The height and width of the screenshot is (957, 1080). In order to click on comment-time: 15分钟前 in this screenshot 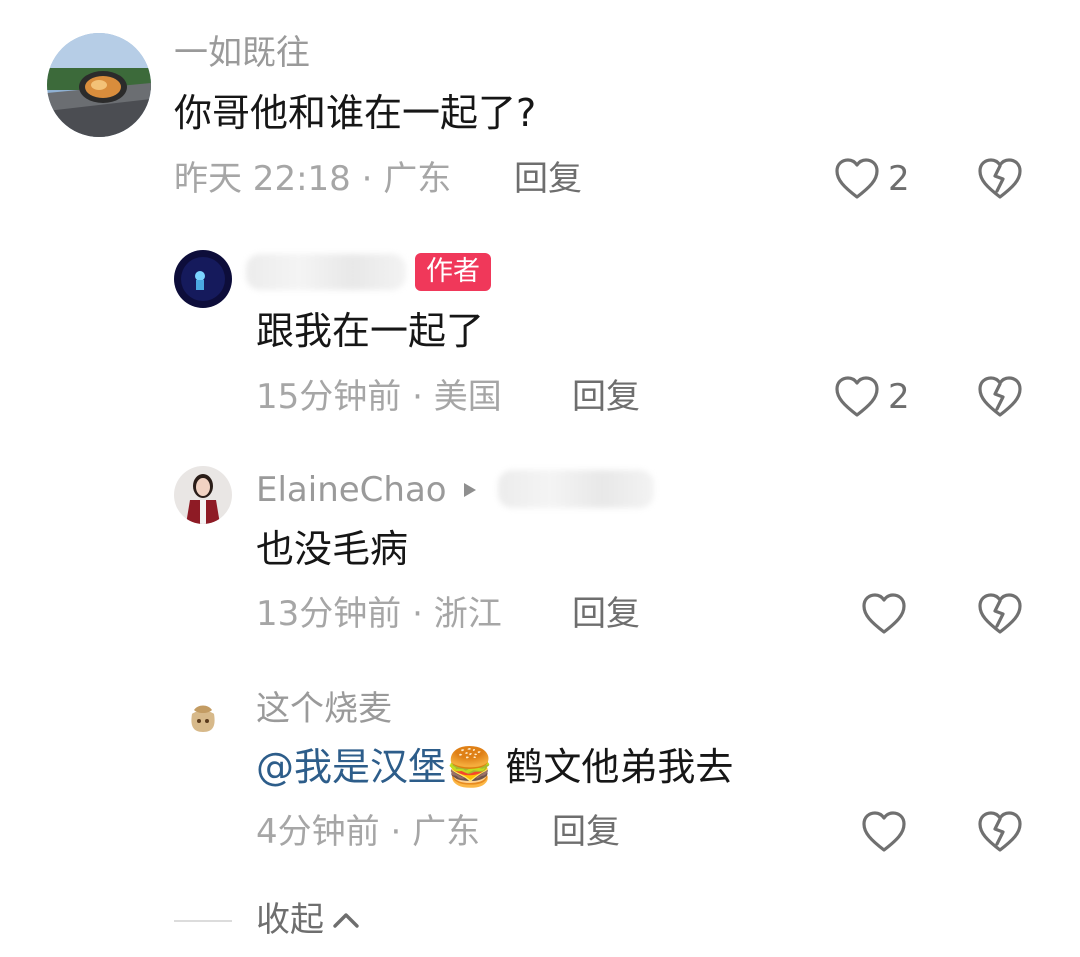, I will do `click(329, 397)`.